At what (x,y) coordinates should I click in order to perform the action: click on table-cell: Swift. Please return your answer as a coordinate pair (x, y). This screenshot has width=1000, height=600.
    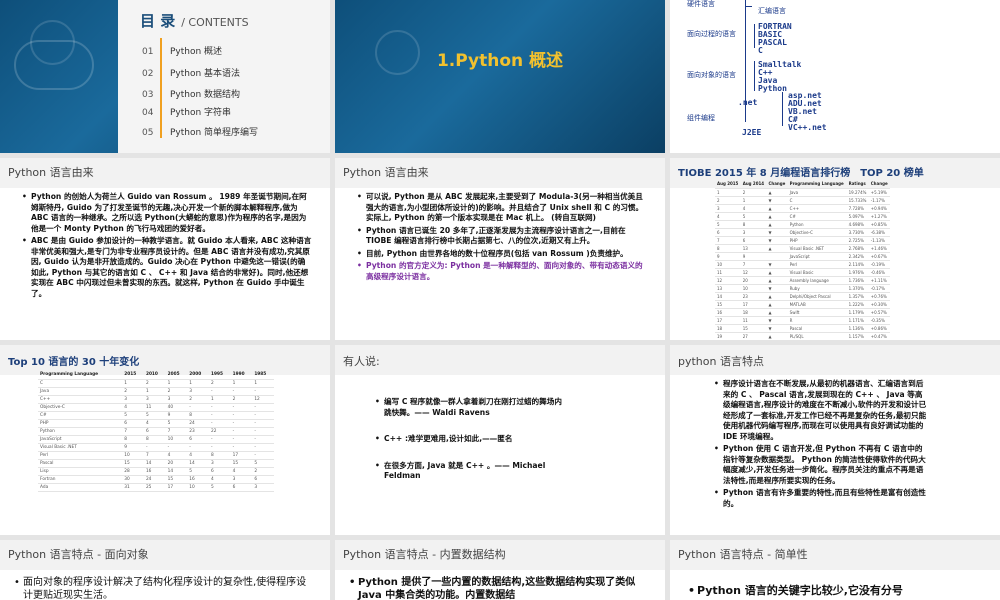
    Looking at the image, I should click on (817, 312).